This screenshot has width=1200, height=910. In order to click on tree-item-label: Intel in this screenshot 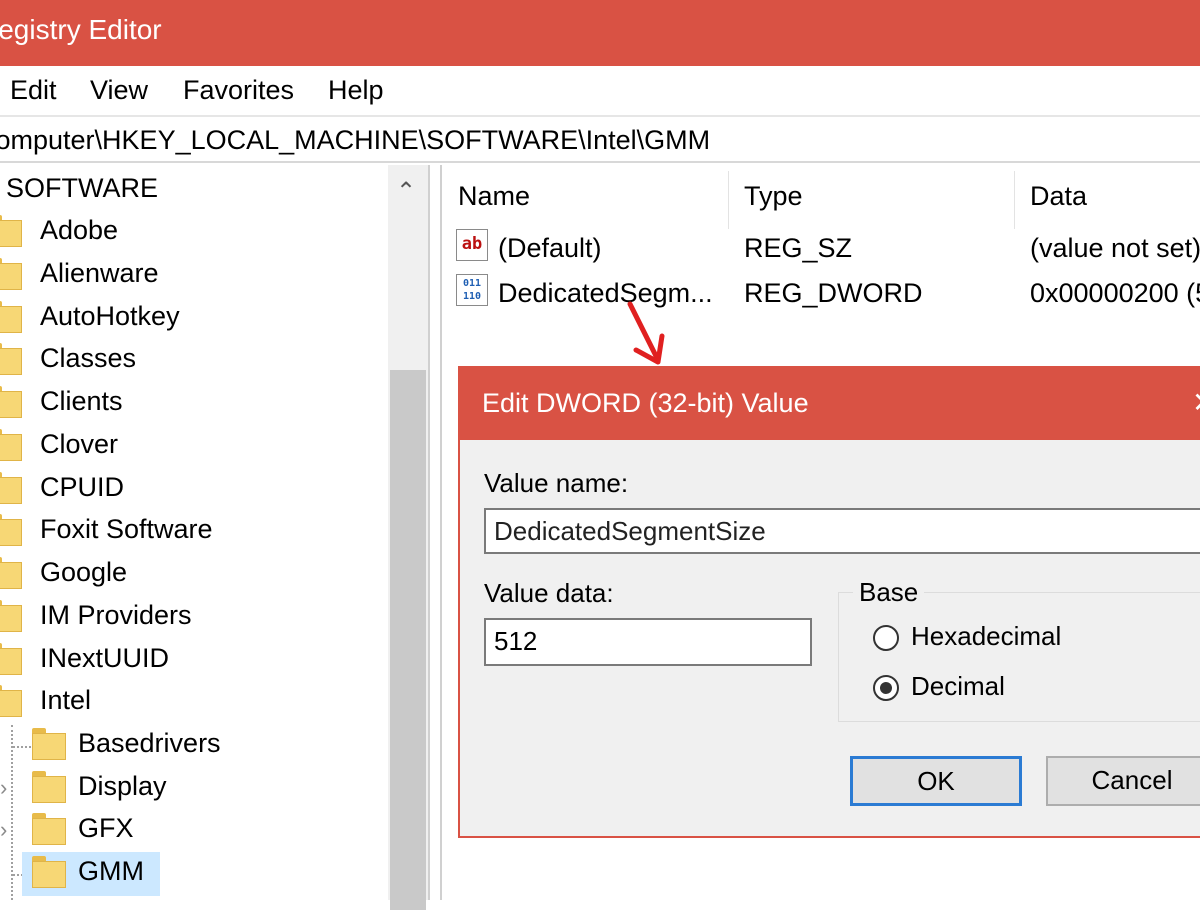, I will do `click(66, 700)`.